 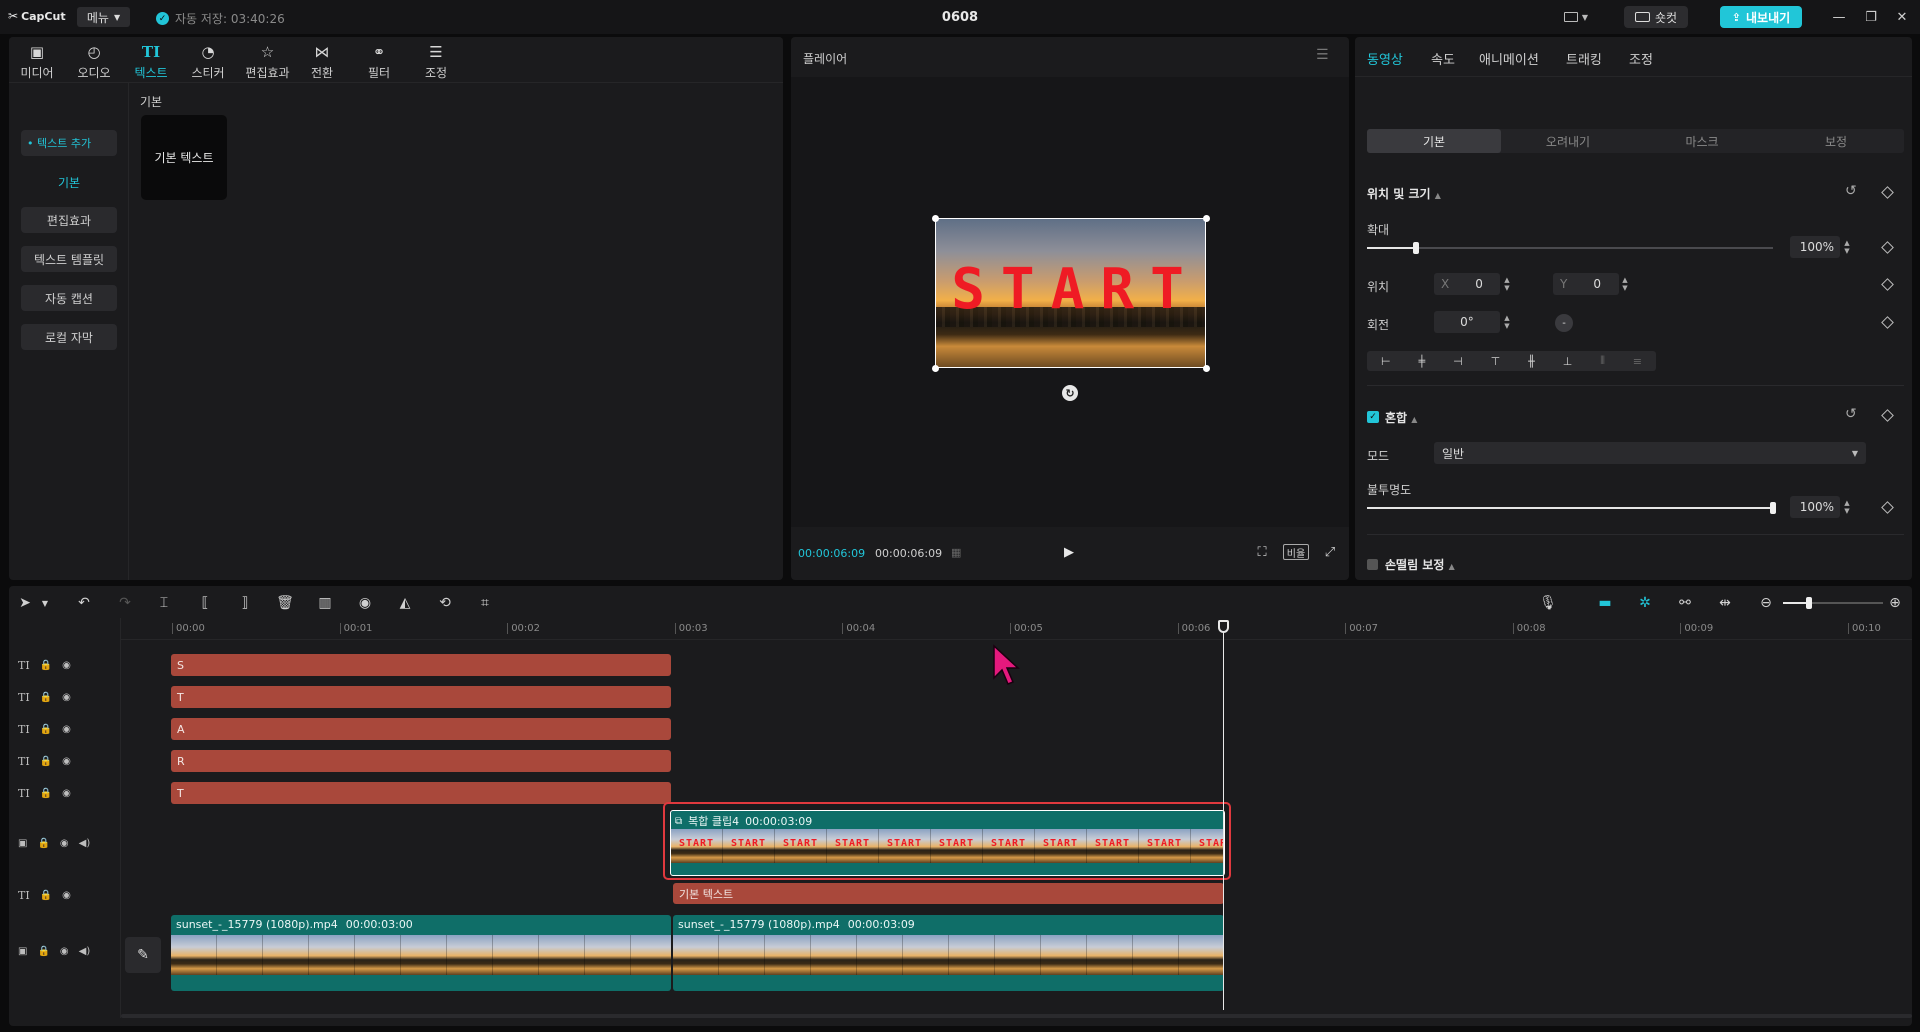 I want to click on blend-mode-select: 일반 ▼, so click(x=1650, y=453).